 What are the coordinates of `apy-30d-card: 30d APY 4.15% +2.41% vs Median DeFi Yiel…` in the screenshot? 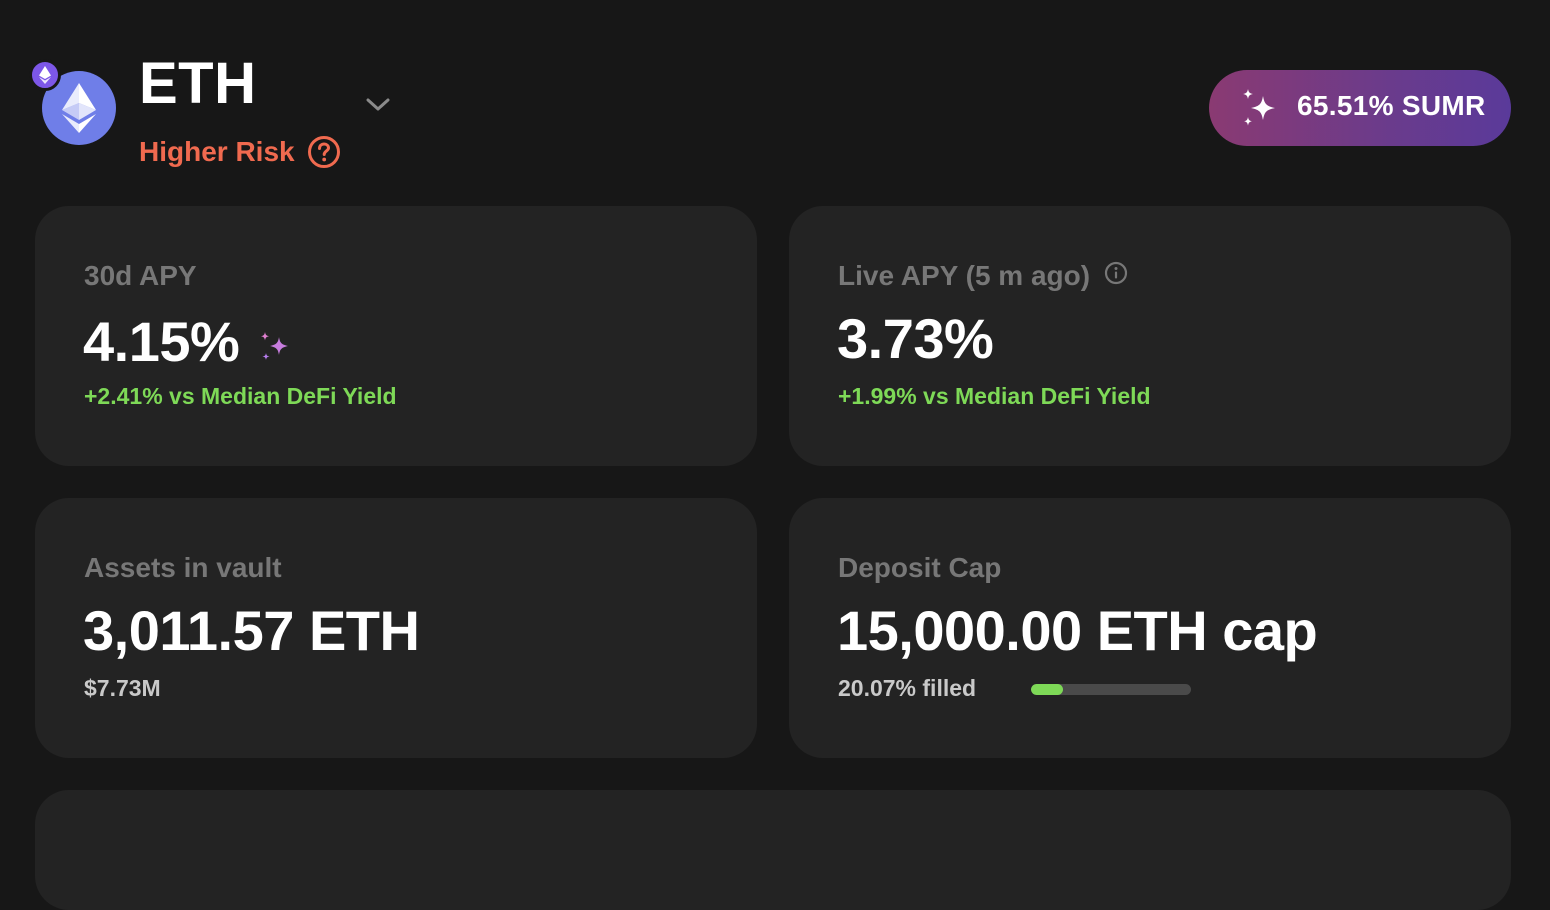 It's located at (396, 336).